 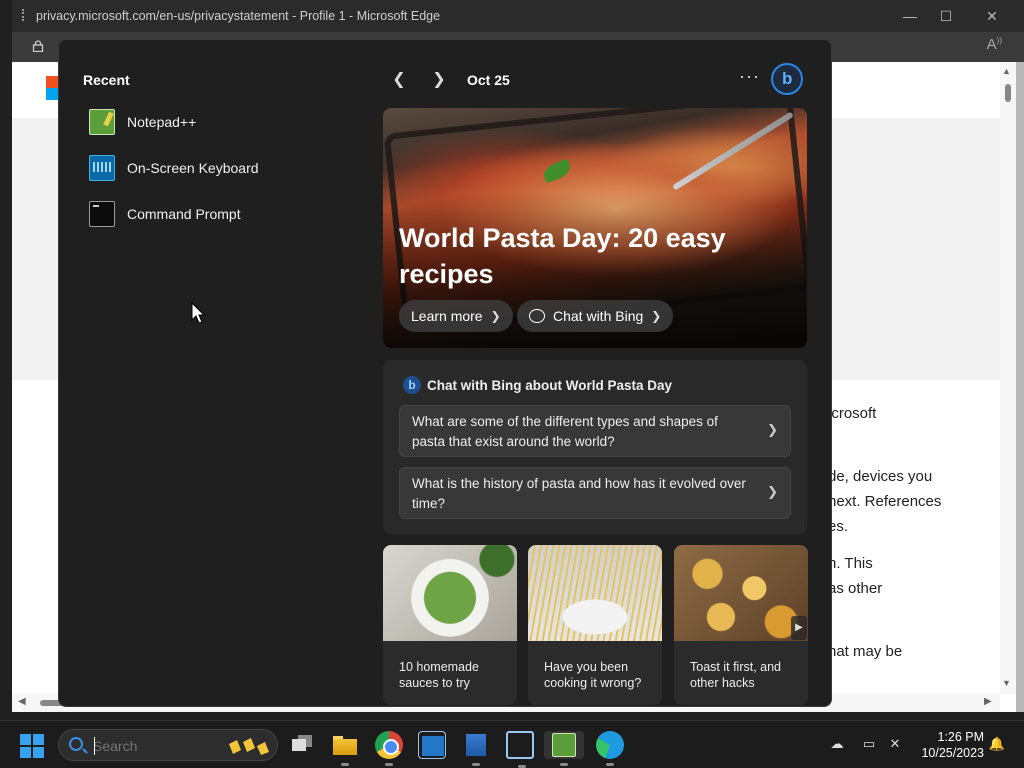 I want to click on story-tile: 10 homemade sauces to try, so click(x=450, y=625).